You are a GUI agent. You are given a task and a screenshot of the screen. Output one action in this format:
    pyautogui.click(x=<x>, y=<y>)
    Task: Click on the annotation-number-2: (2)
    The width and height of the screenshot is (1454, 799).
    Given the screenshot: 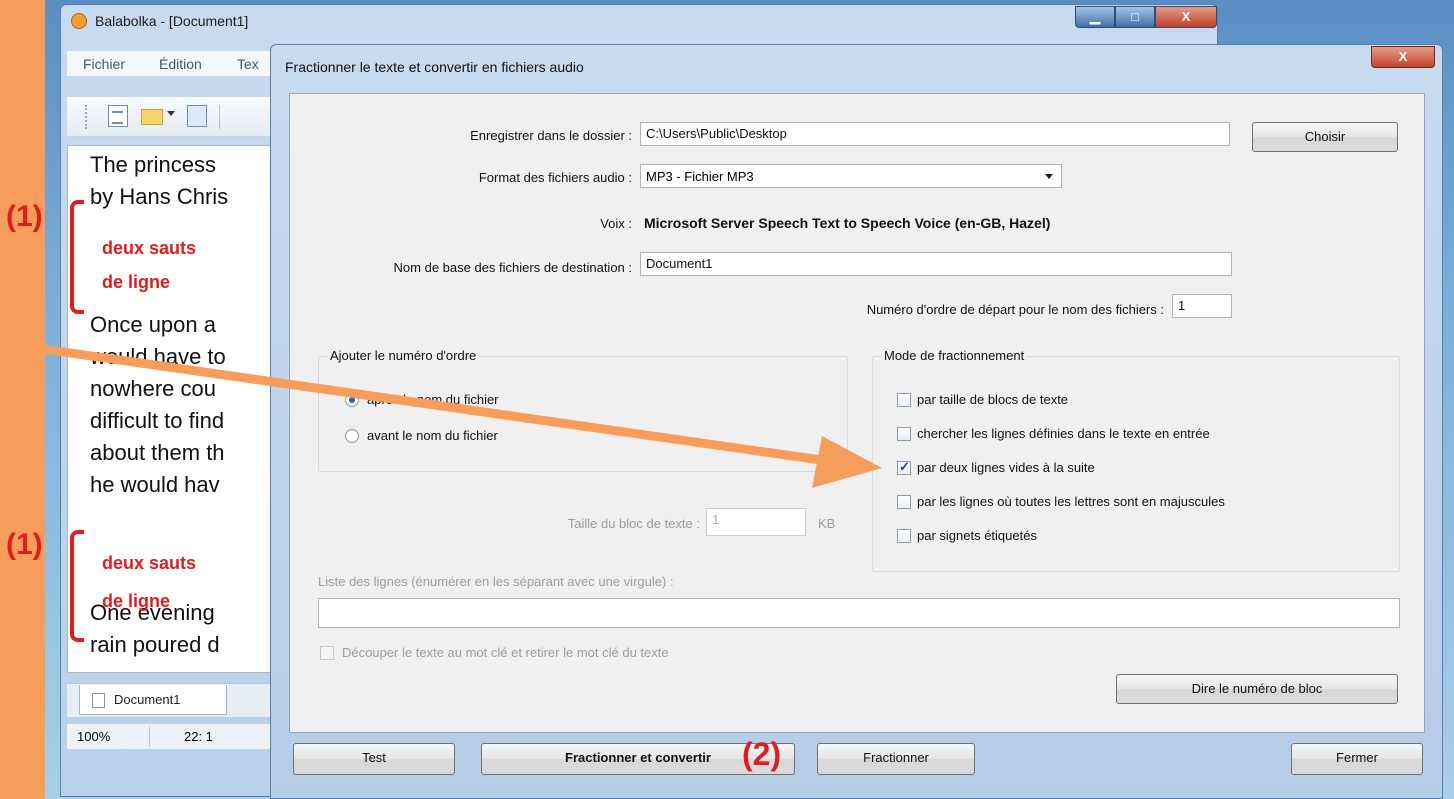 What is the action you would take?
    pyautogui.click(x=762, y=754)
    